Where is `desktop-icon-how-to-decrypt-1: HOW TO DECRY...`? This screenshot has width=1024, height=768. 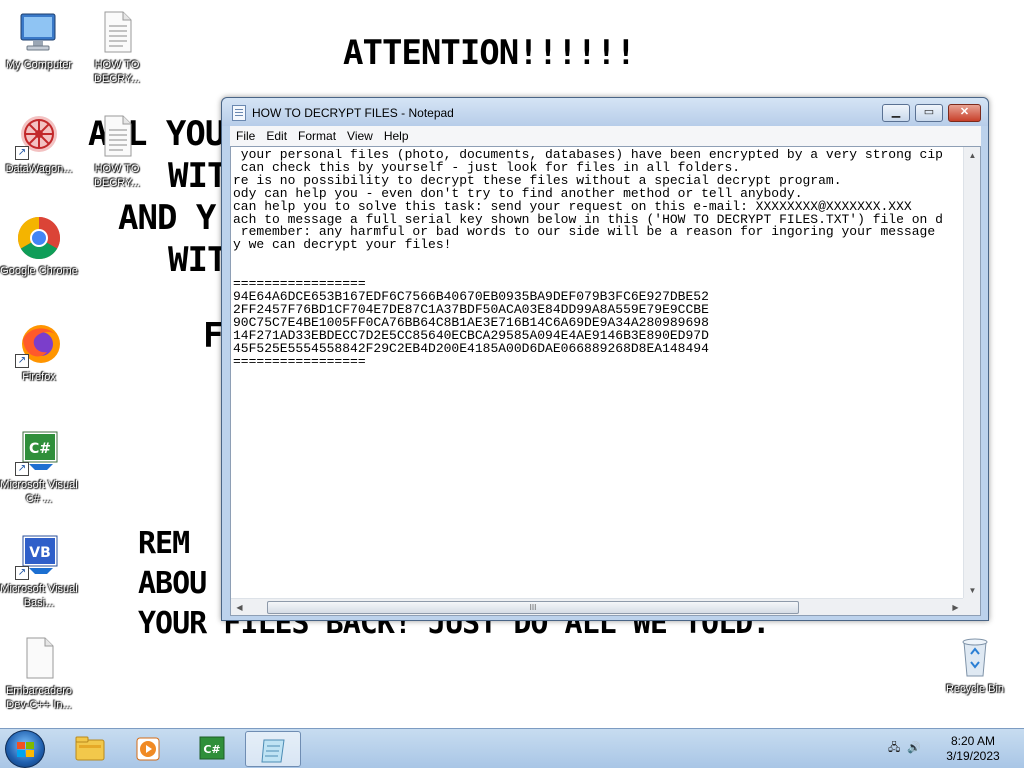 desktop-icon-how-to-decrypt-1: HOW TO DECRY... is located at coordinates (117, 47).